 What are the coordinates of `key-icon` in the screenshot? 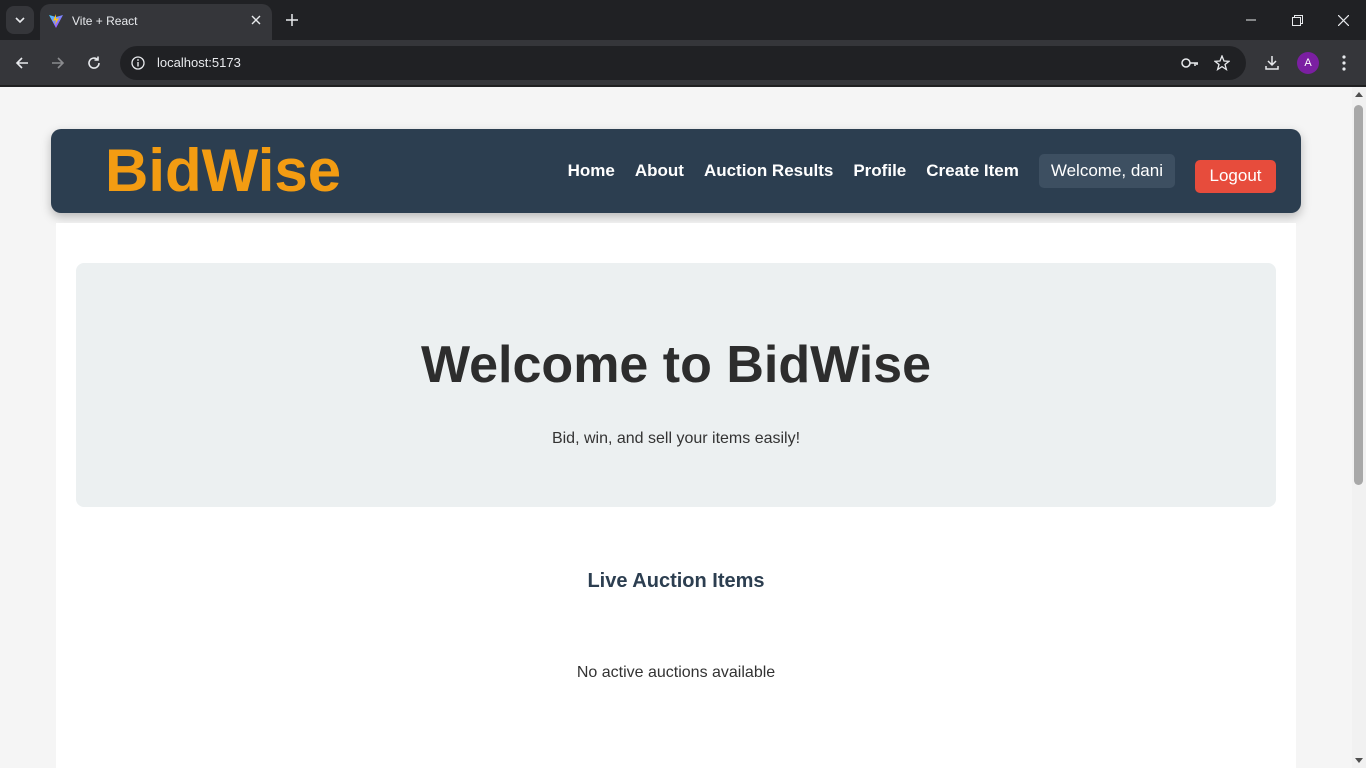 It's located at (1189, 63).